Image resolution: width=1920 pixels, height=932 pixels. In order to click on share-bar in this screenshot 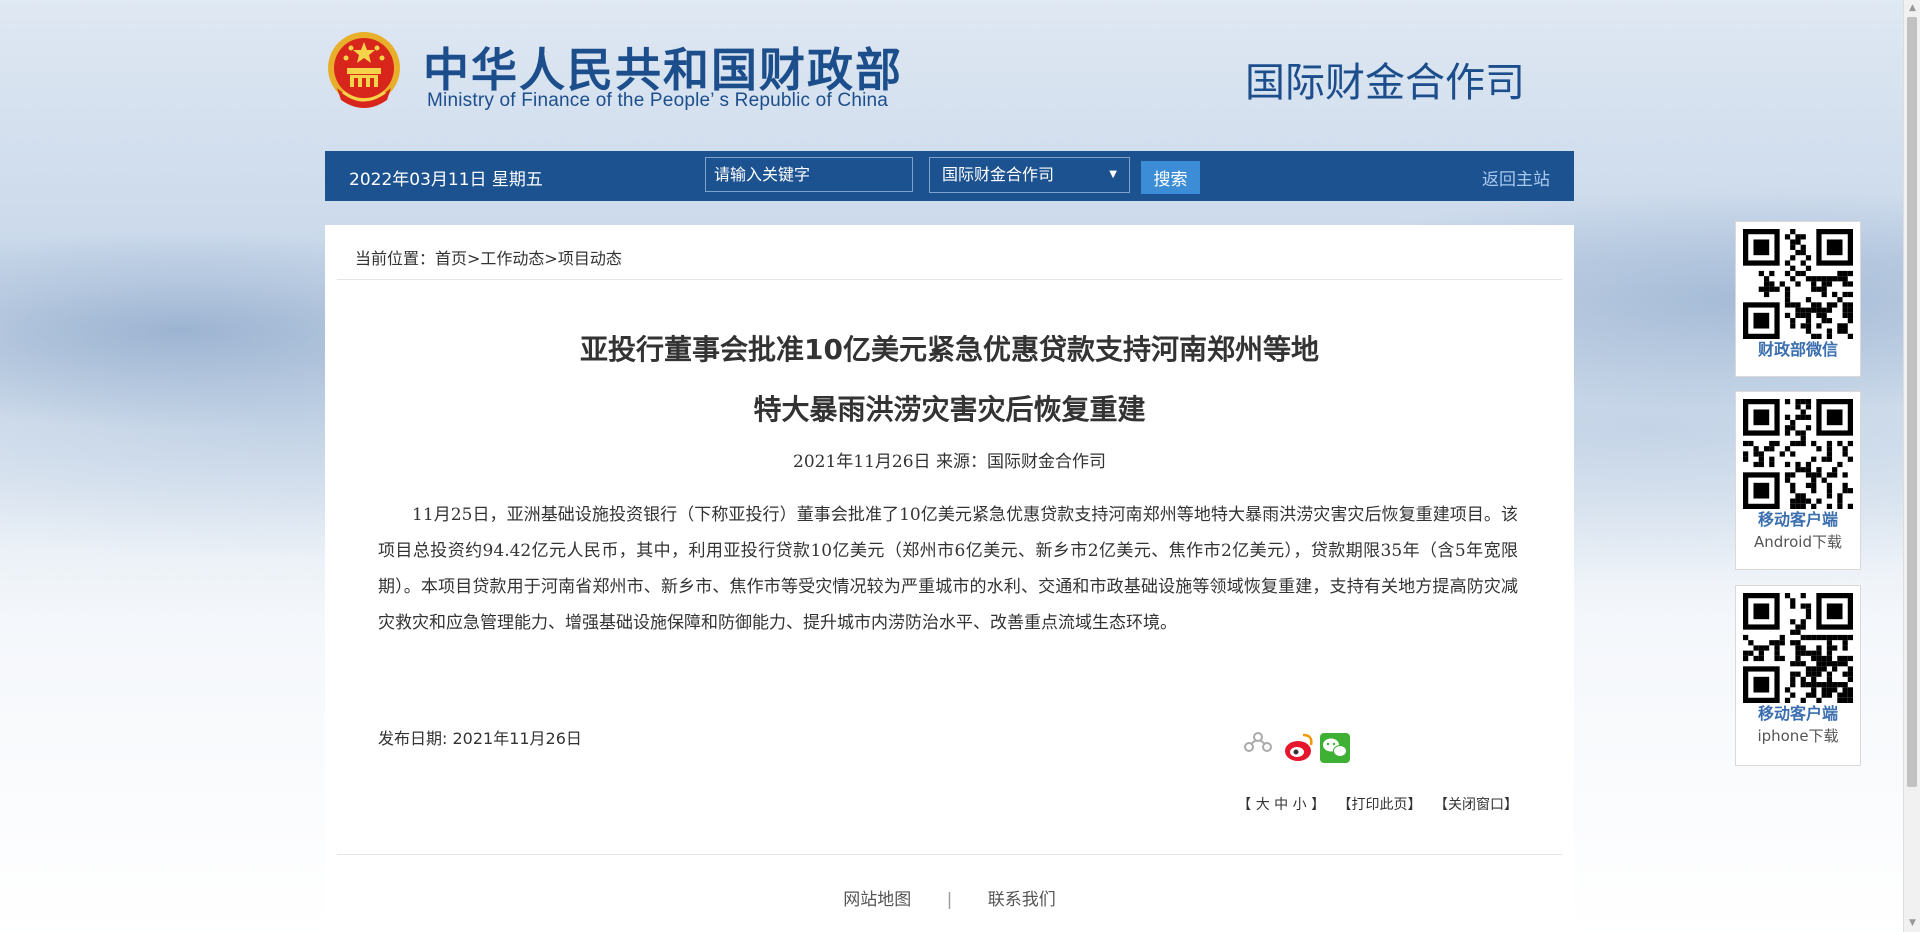, I will do `click(1297, 747)`.